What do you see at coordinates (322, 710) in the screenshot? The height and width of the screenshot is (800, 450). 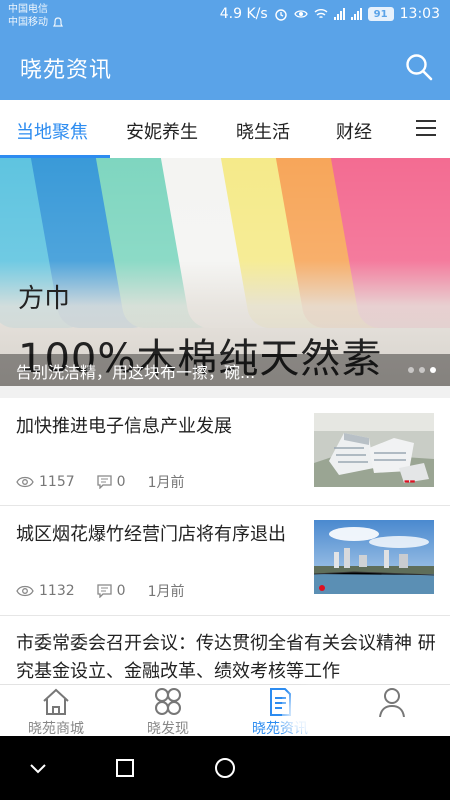 I see `screen-glare` at bounding box center [322, 710].